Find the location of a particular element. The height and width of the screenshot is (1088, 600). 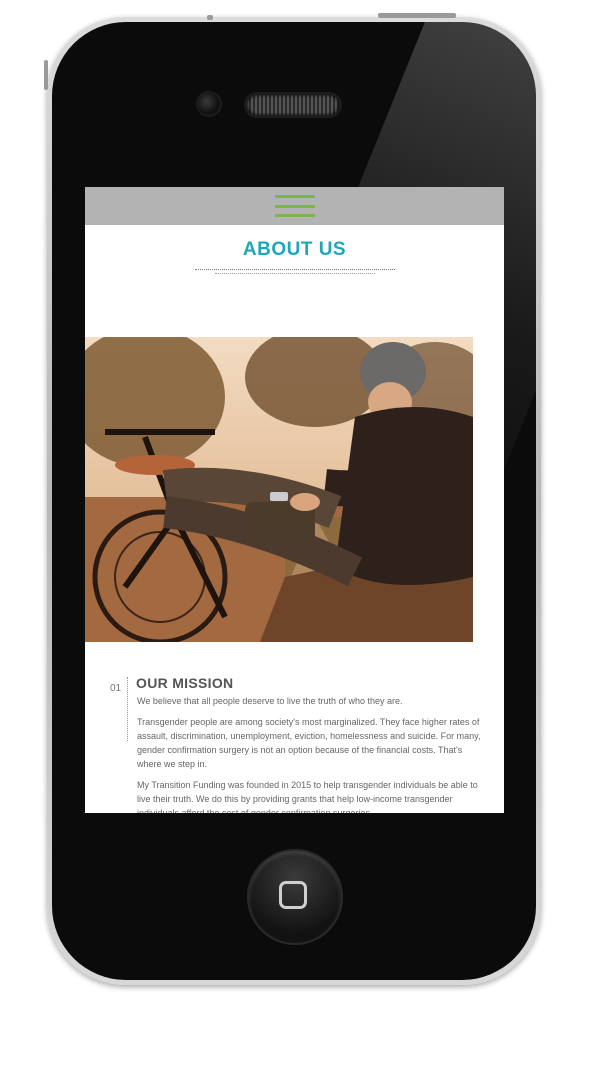

mission-heading: OUR MISSION is located at coordinates (185, 683).